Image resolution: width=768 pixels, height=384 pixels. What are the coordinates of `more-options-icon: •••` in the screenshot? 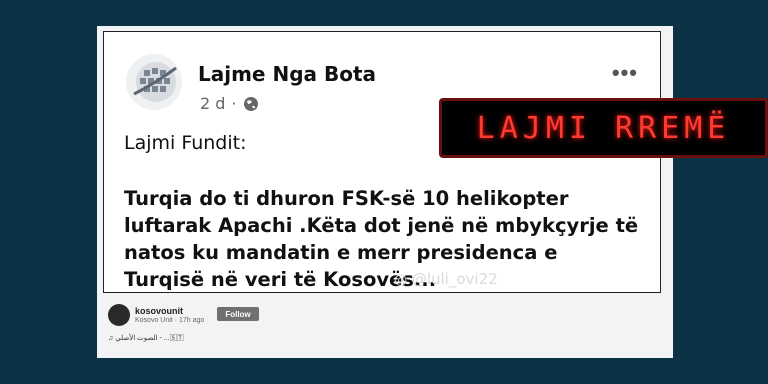 It's located at (625, 73).